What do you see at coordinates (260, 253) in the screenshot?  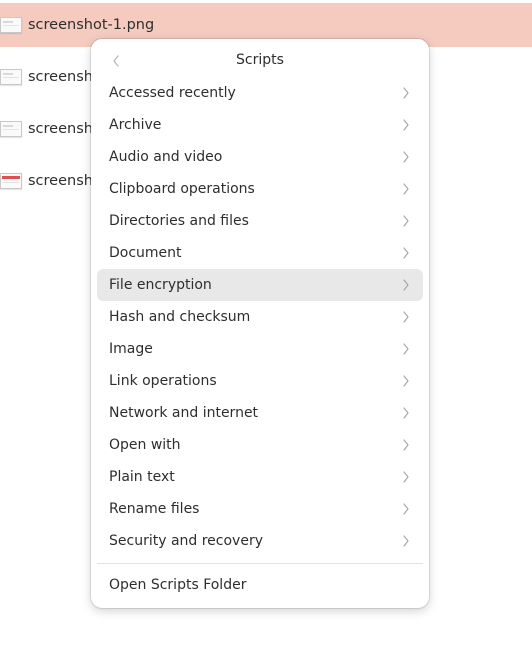 I see `menu-item-document: Document` at bounding box center [260, 253].